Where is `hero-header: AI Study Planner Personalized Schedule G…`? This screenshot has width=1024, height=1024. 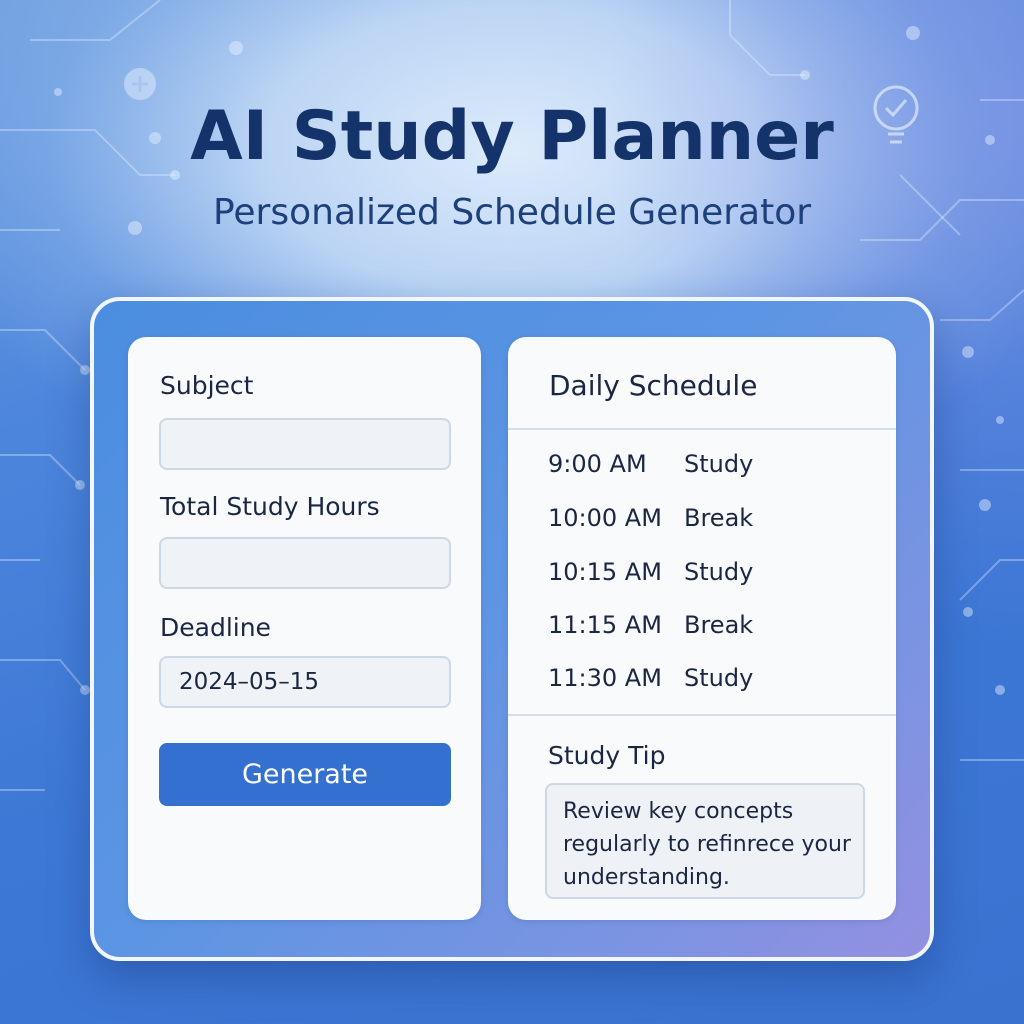 hero-header: AI Study Planner Personalized Schedule G… is located at coordinates (512, 162).